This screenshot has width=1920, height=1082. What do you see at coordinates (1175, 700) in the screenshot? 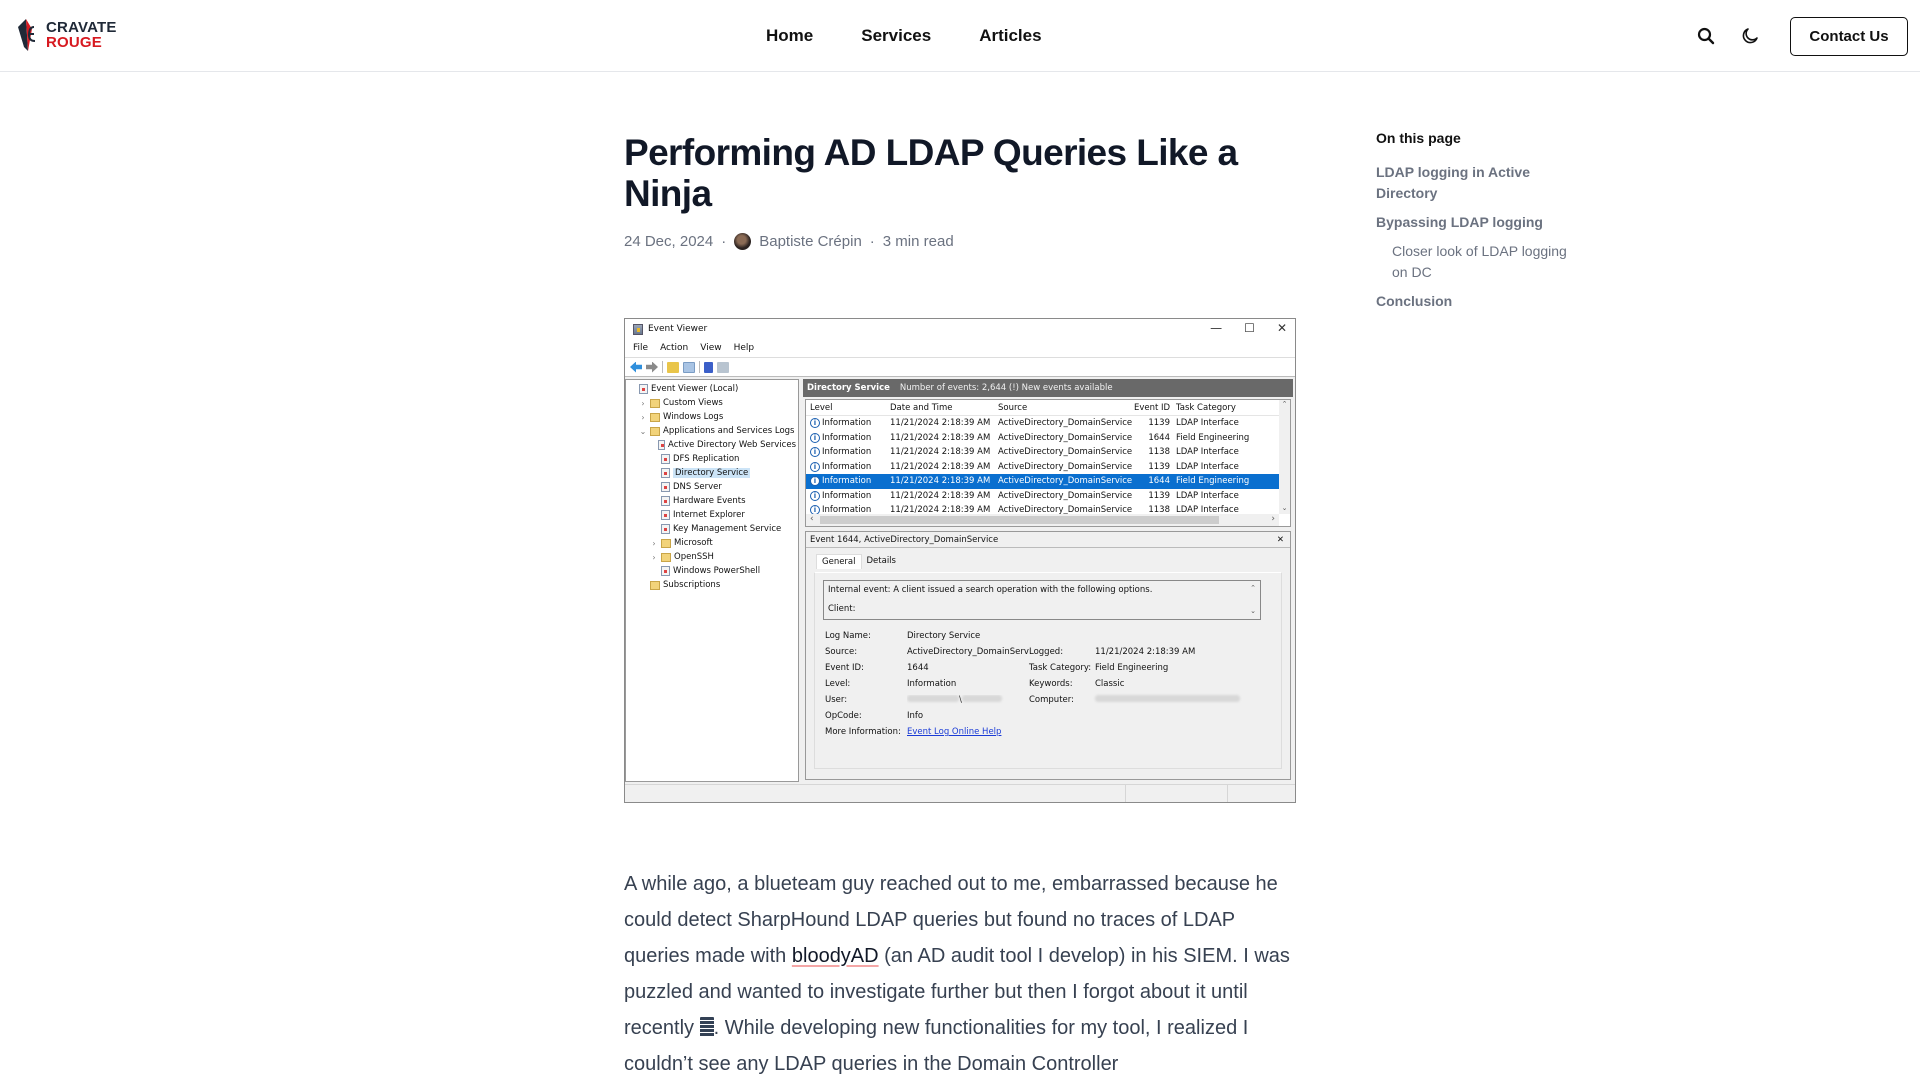
I see `redacted-computer` at bounding box center [1175, 700].